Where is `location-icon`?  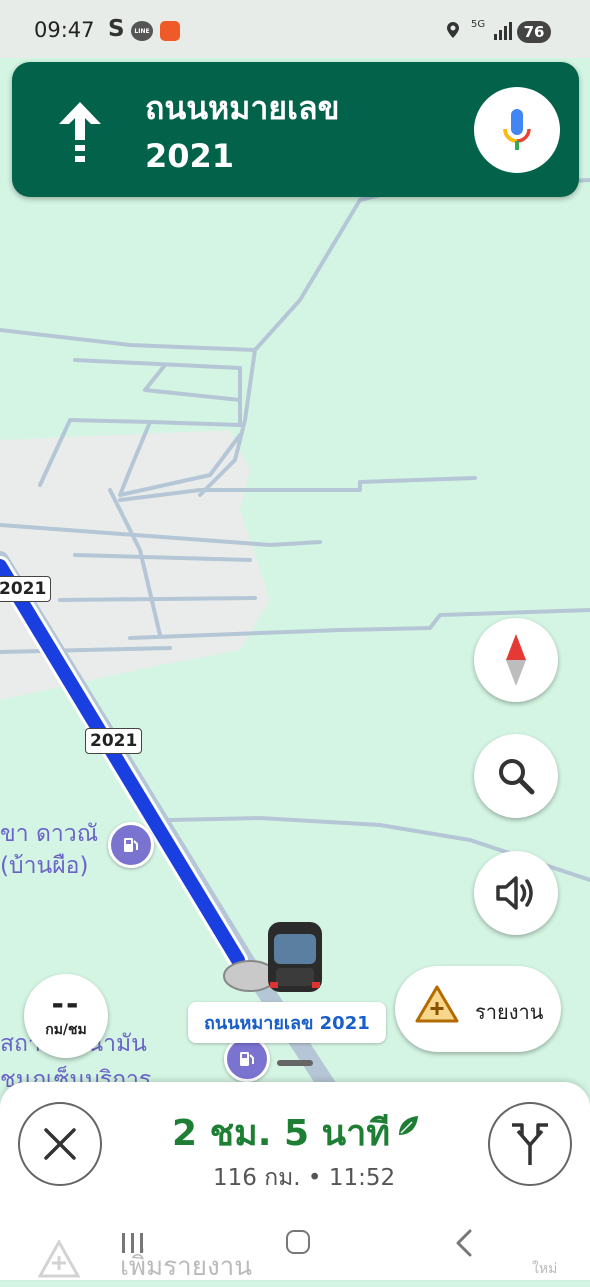
location-icon is located at coordinates (453, 30).